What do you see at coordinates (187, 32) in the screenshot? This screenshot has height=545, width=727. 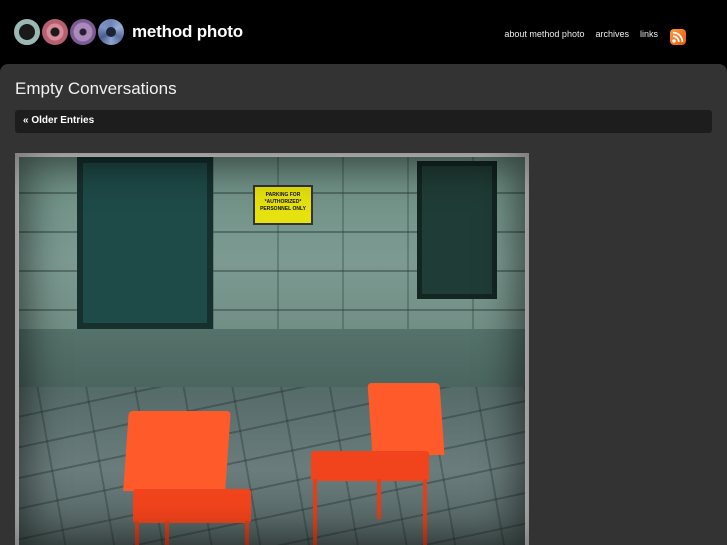 I see `logo-text: method photo` at bounding box center [187, 32].